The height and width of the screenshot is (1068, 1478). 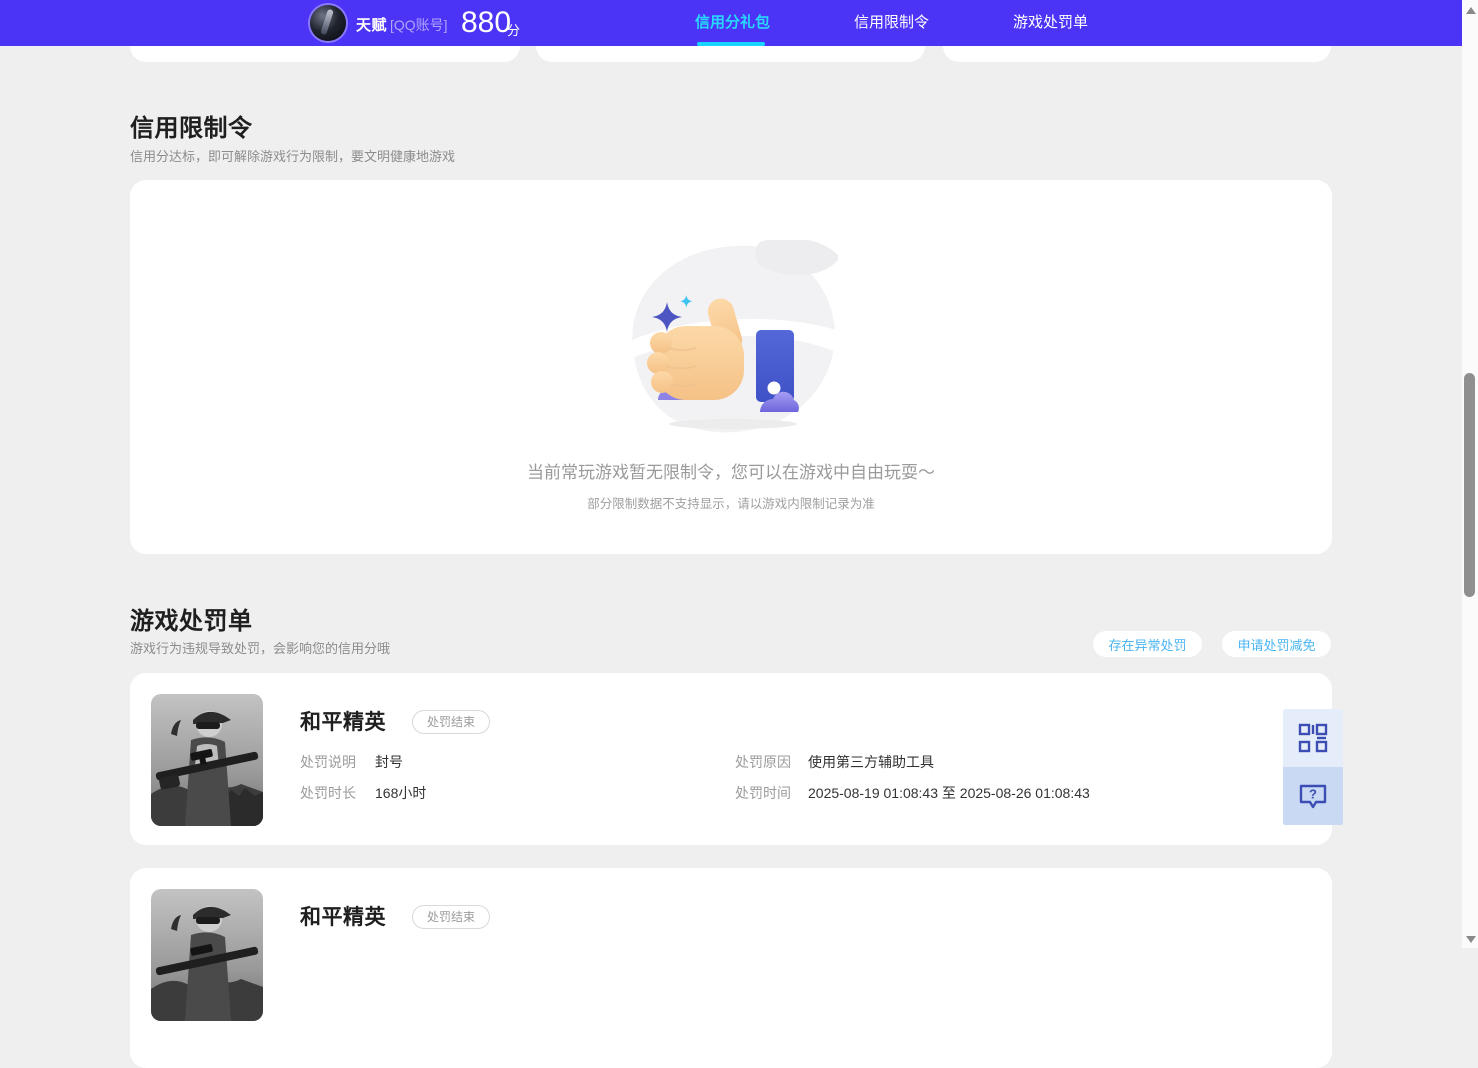 What do you see at coordinates (731, 44) in the screenshot?
I see `active-tab-indicator` at bounding box center [731, 44].